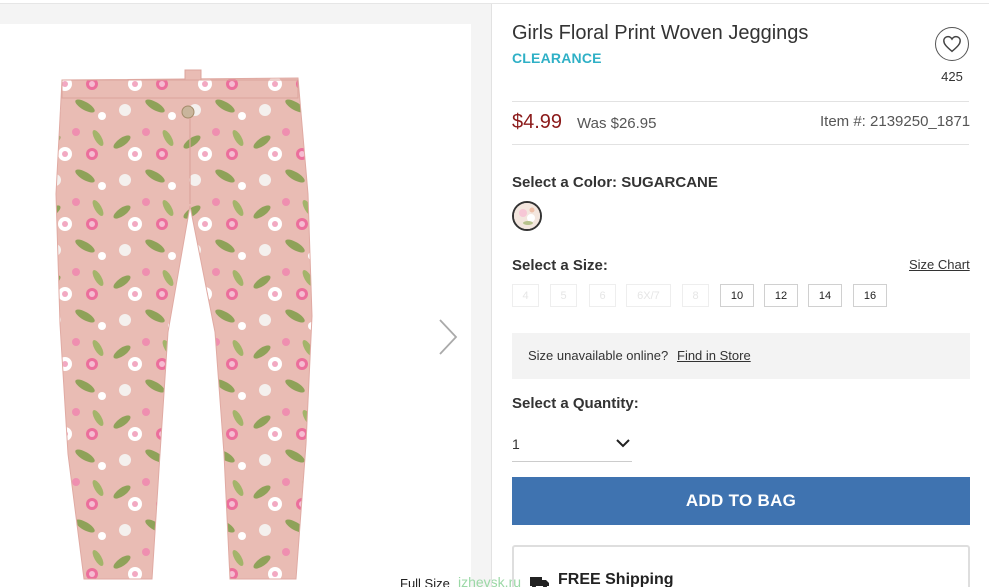 Image resolution: width=989 pixels, height=587 pixels. I want to click on heart-icon, so click(952, 44).